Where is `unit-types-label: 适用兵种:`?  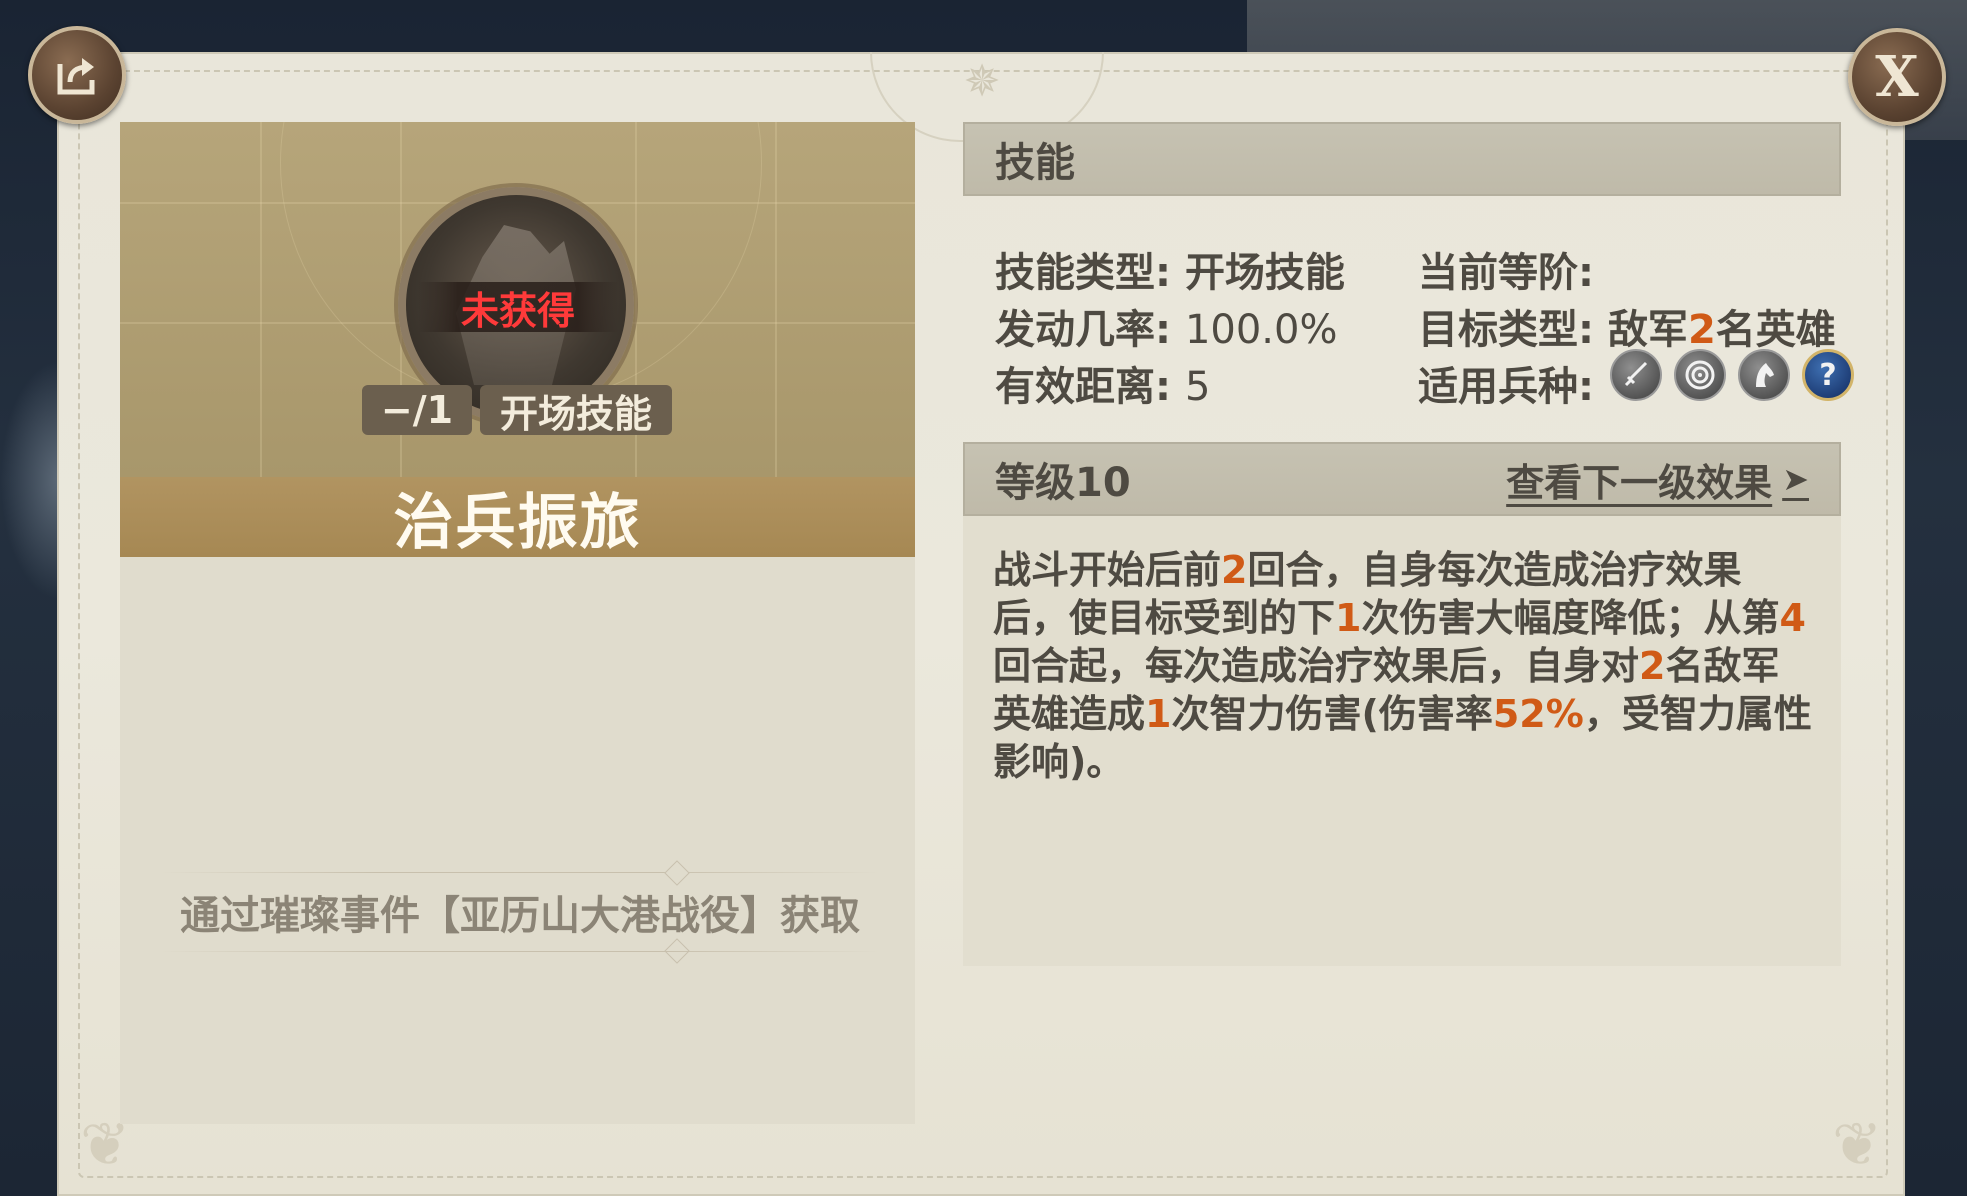 unit-types-label: 适用兵种: is located at coordinates (1506, 387).